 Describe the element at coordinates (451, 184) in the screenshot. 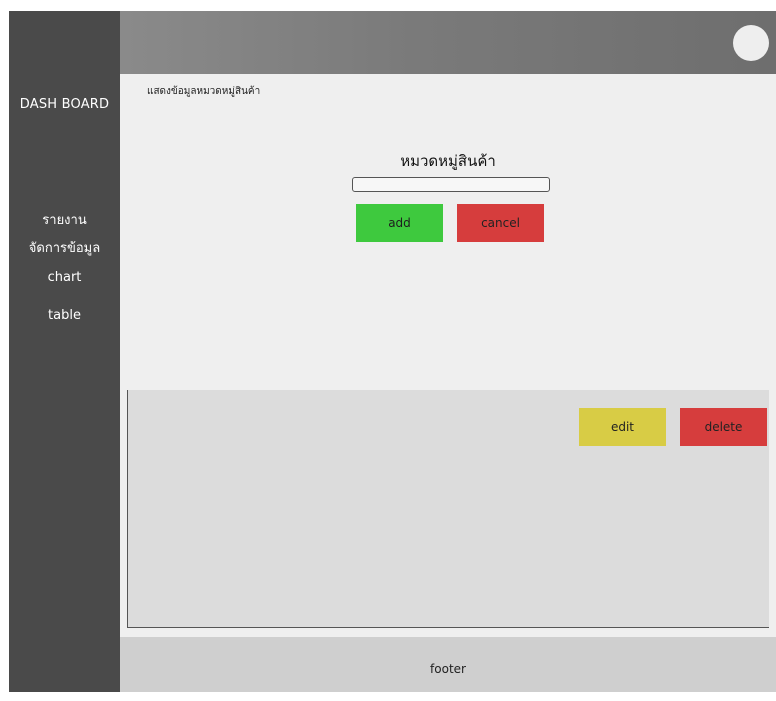

I see `category-input` at that location.